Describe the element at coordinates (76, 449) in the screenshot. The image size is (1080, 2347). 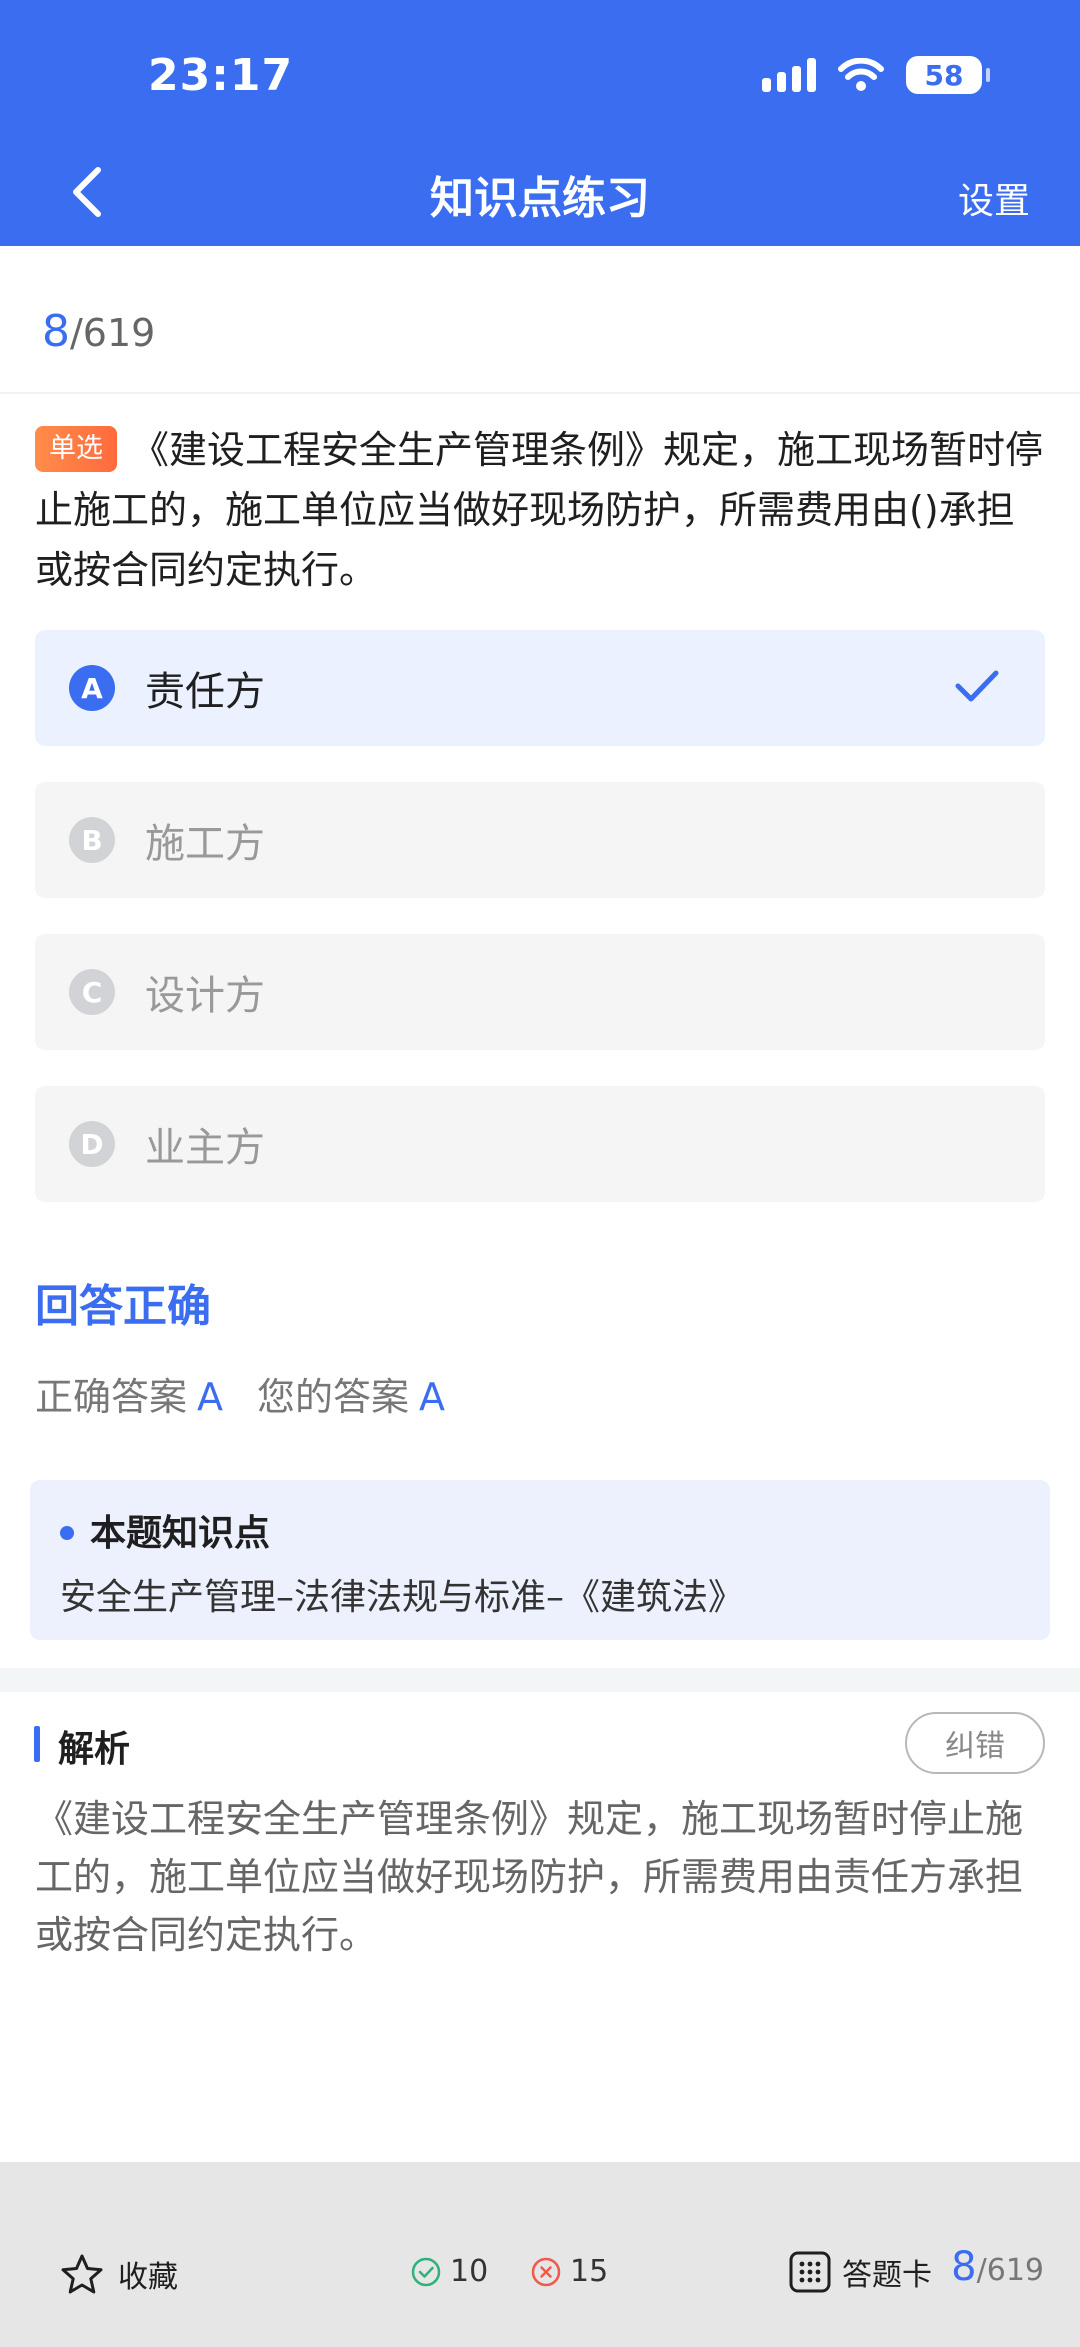
I see `question-type-tag: 单选` at that location.